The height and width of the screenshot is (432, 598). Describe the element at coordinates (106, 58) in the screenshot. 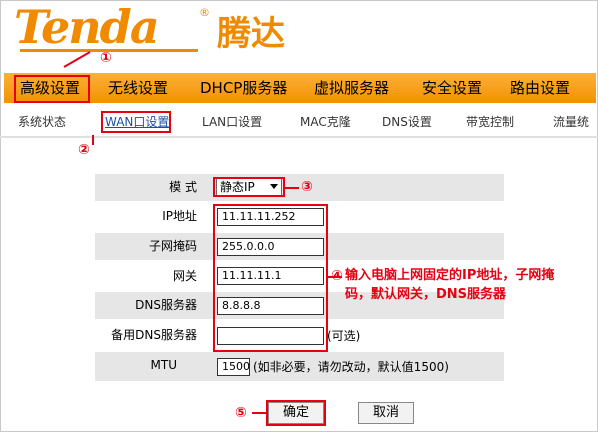

I see `annotation-number-1: ①` at that location.